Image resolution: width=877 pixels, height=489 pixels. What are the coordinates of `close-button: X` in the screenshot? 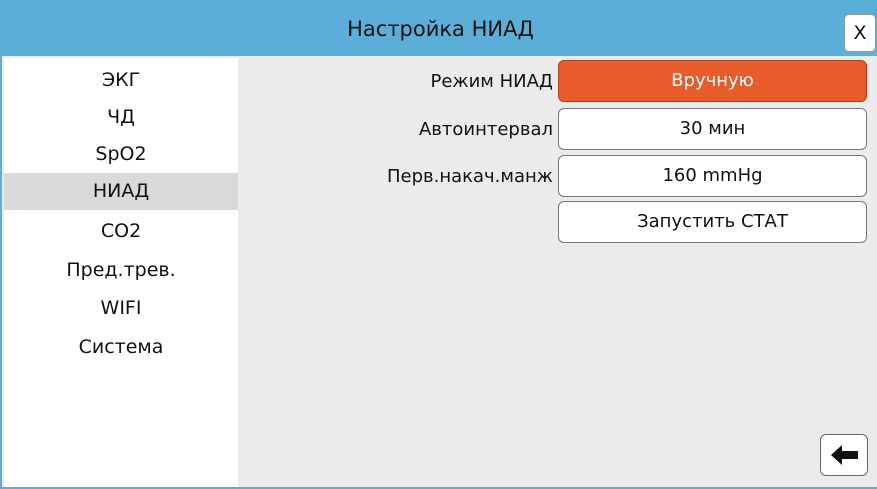 It's located at (860, 33).